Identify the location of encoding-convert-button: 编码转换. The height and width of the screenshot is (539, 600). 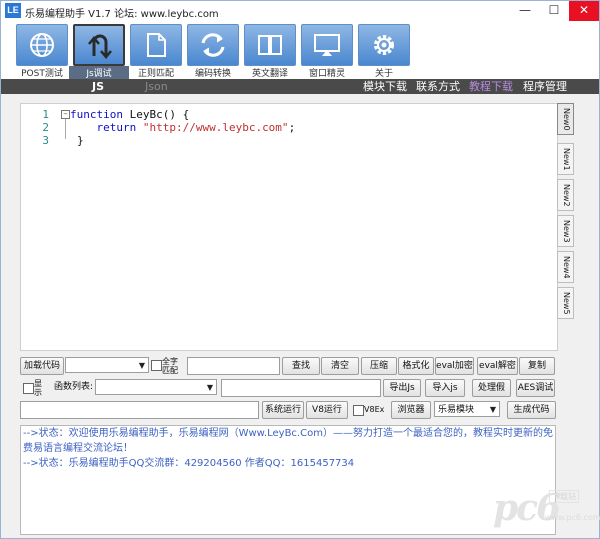
(213, 51).